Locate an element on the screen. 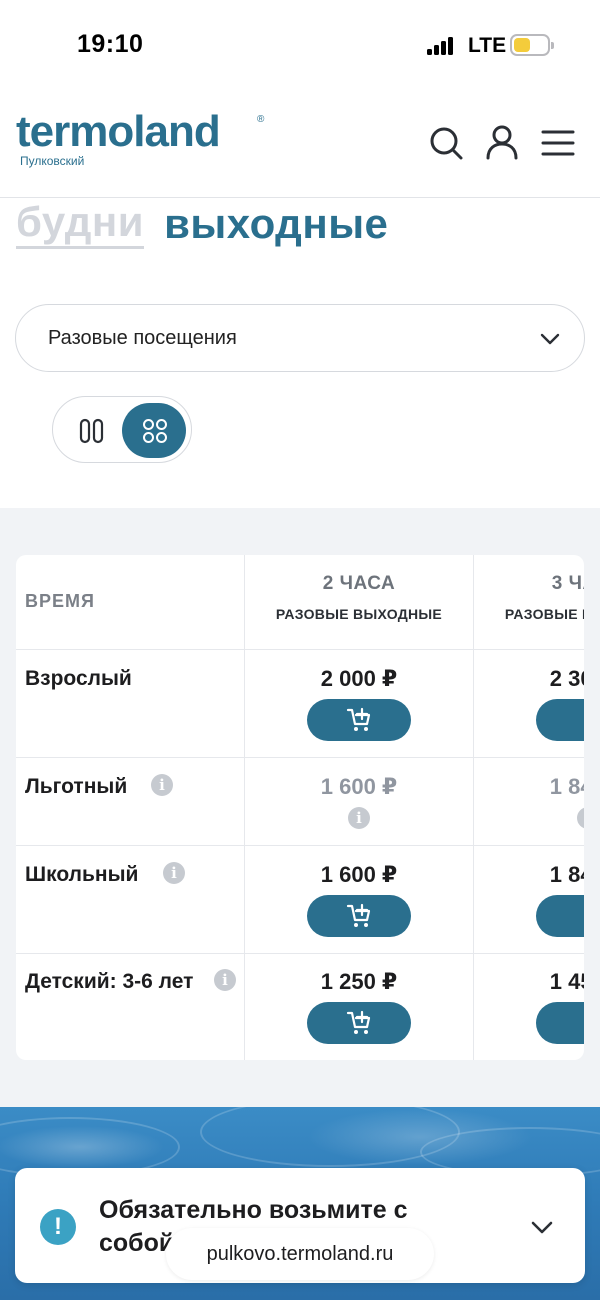 This screenshot has height=1300, width=600. price-value: 2 300 ₽ is located at coordinates (566, 678).